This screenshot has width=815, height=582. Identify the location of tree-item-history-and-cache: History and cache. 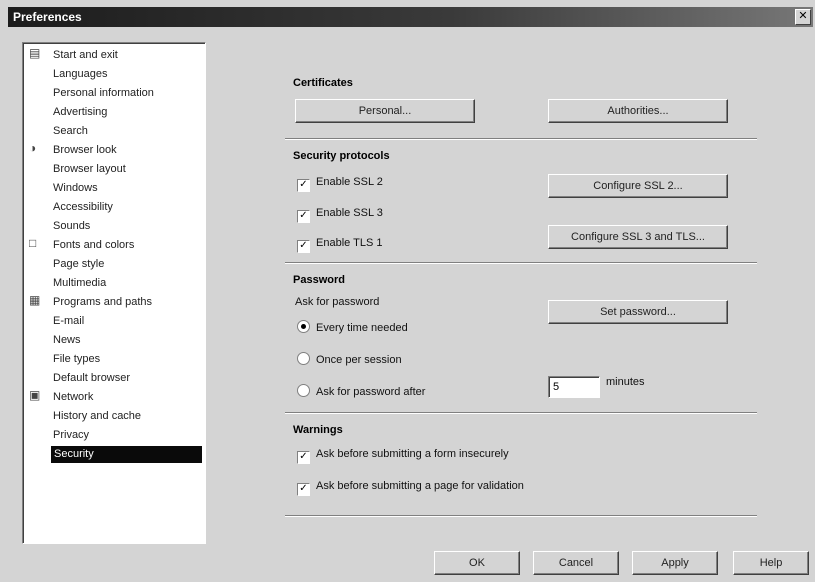
(97, 416).